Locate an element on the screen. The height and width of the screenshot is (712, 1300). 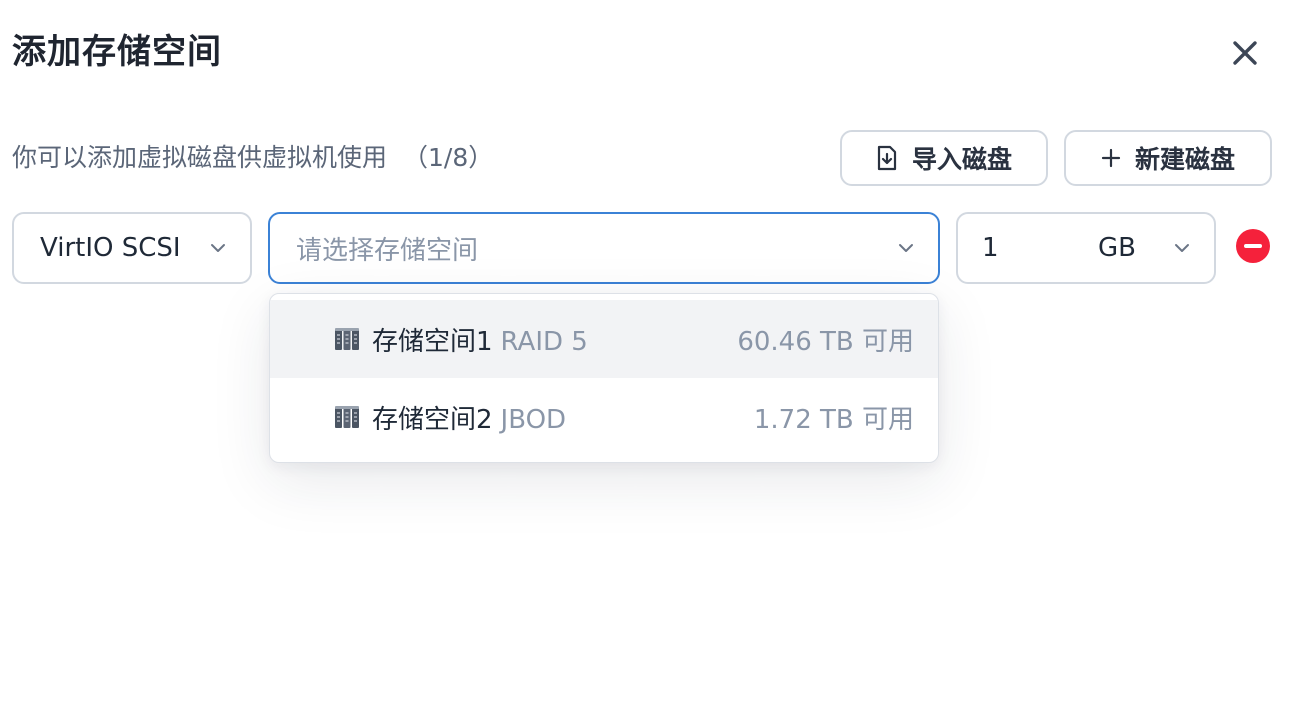
close-icon is located at coordinates (1245, 53).